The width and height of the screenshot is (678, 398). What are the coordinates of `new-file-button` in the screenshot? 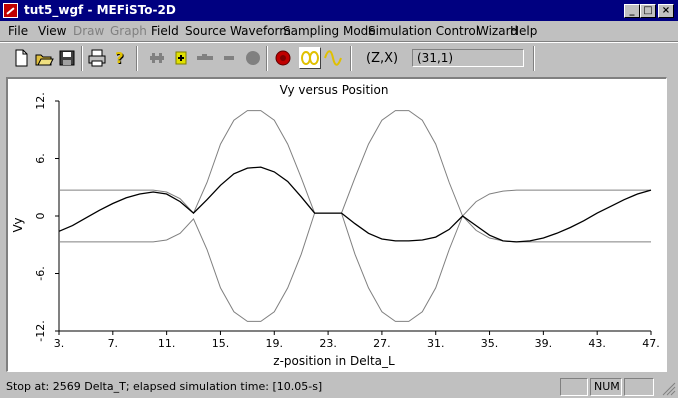 It's located at (21, 58).